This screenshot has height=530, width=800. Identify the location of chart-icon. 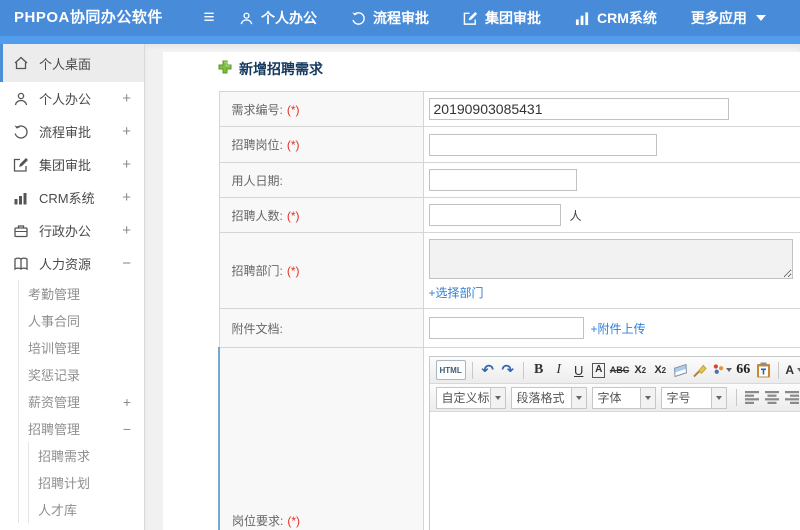
(582, 18).